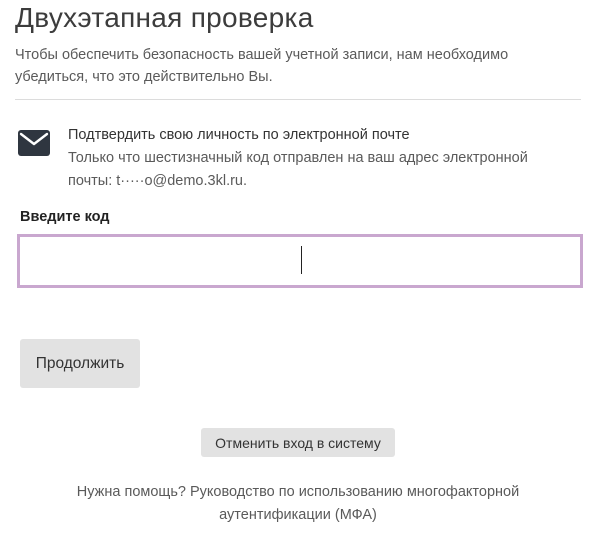 The height and width of the screenshot is (545, 596). I want to click on envelope-icon, so click(34, 143).